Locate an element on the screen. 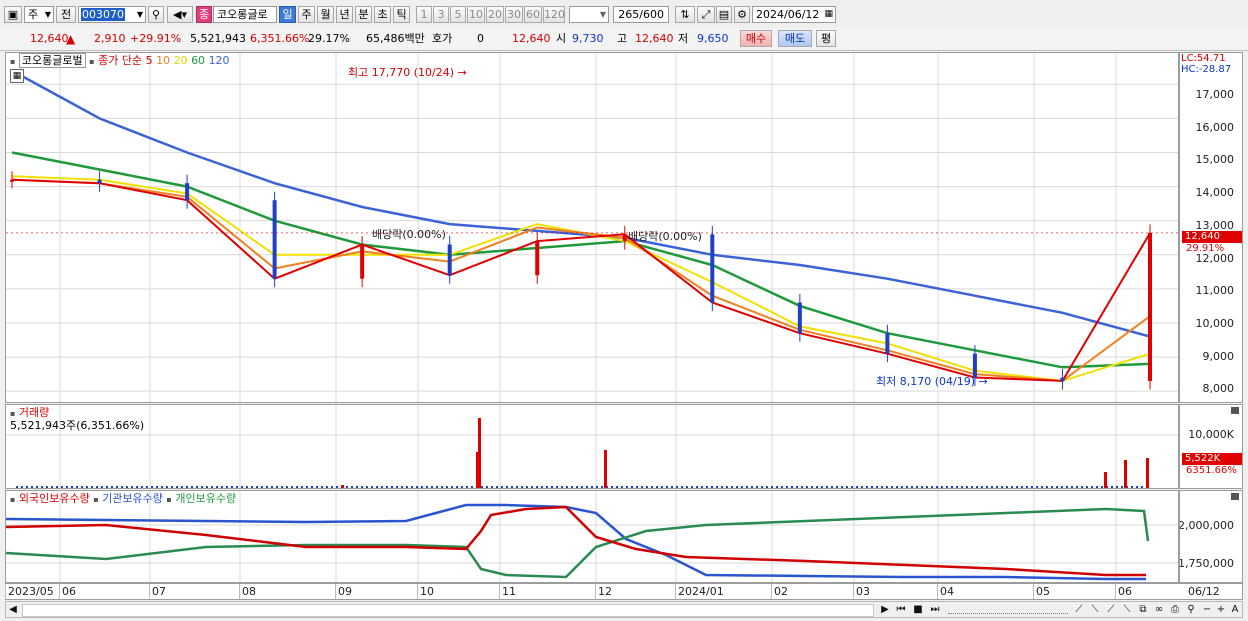 This screenshot has height=621, width=1248. eval-button: 평 is located at coordinates (826, 38).